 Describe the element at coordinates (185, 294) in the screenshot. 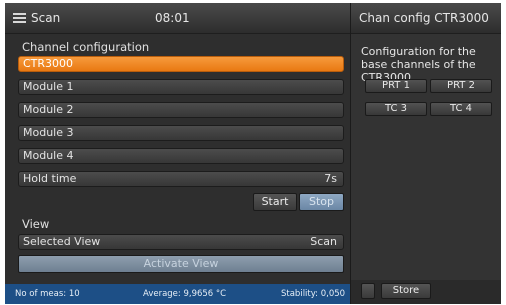

I see `average-value: Average: 9,9656 °C` at that location.